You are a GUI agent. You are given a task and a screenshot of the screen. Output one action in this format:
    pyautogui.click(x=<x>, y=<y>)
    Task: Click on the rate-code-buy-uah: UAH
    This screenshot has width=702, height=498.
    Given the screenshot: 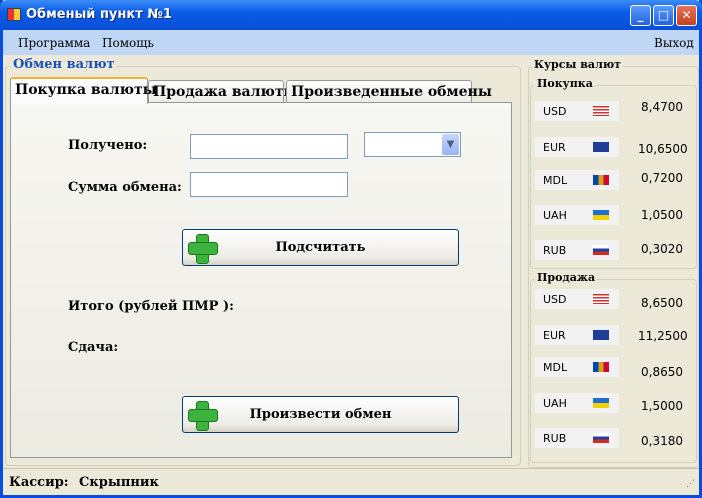 What is the action you would take?
    pyautogui.click(x=577, y=215)
    